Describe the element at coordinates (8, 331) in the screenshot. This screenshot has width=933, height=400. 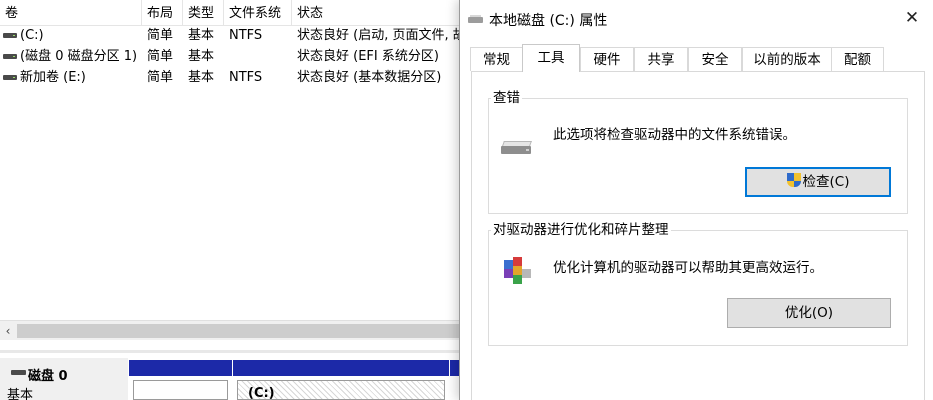
I see `scroll-left-arrow-icon: ‹` at that location.